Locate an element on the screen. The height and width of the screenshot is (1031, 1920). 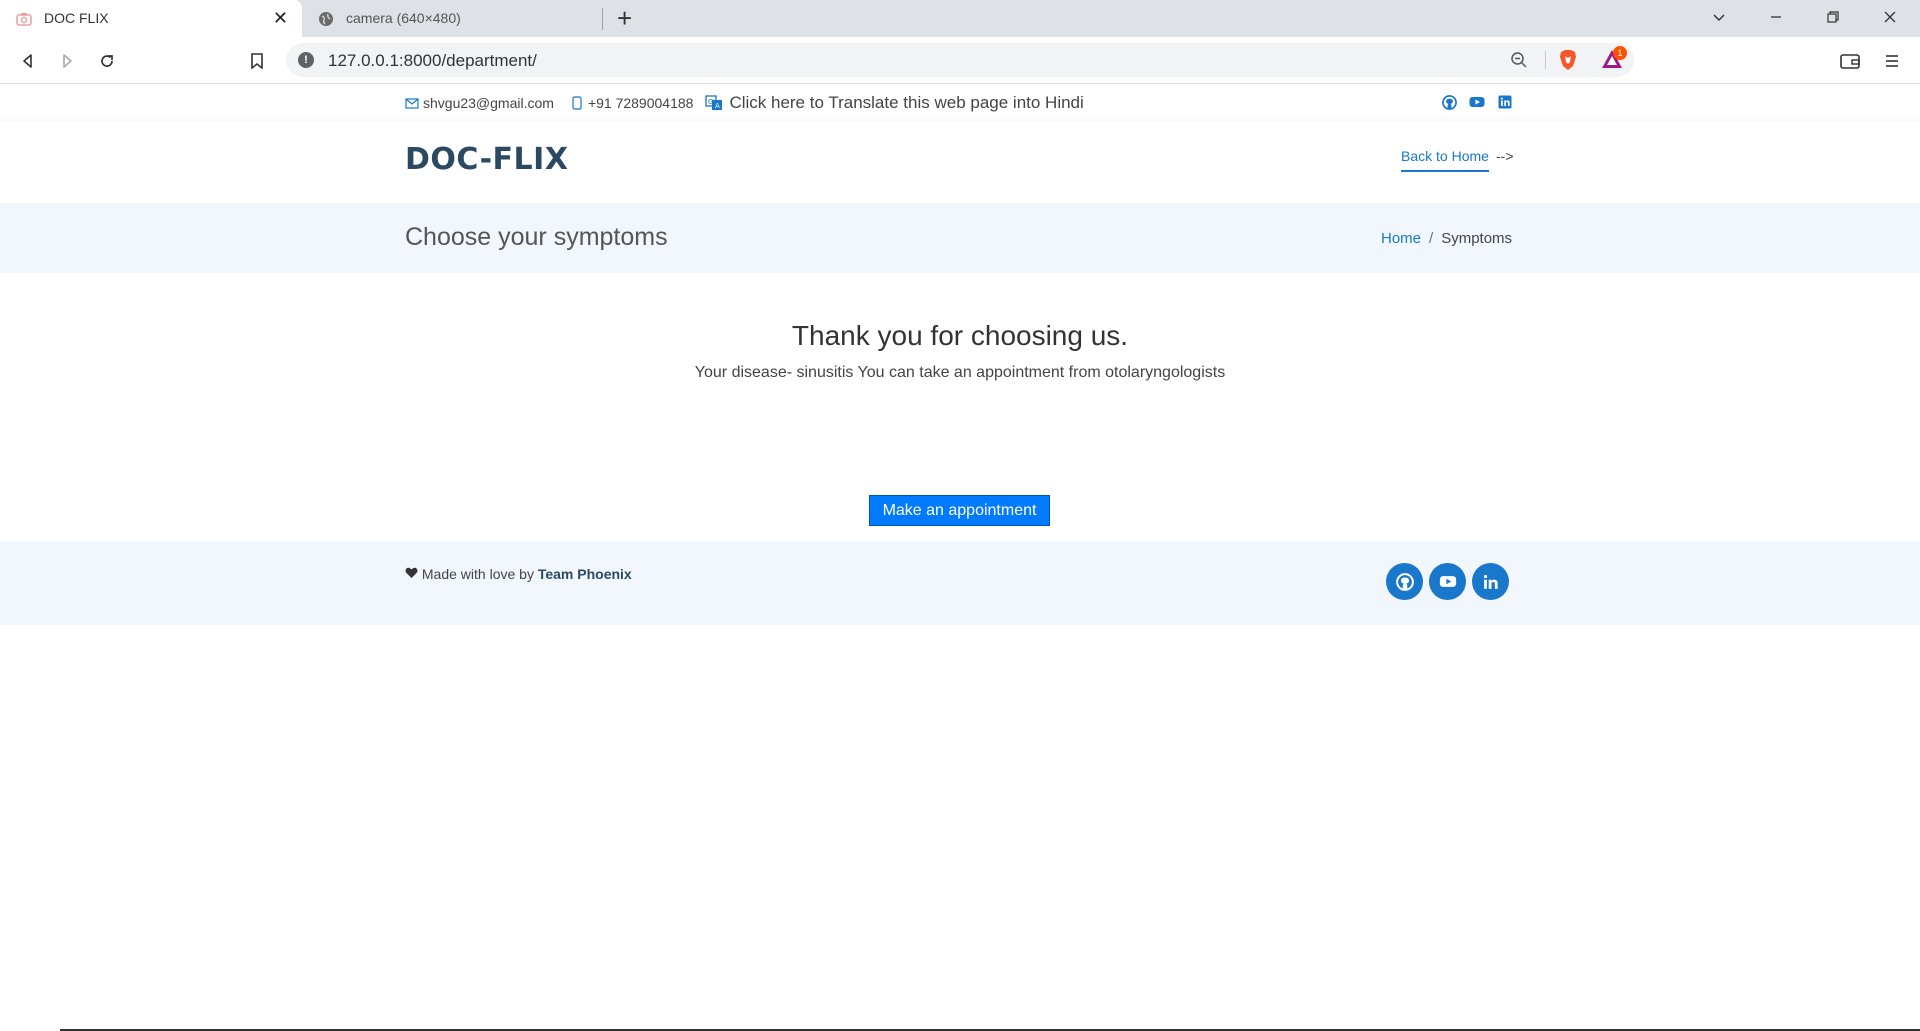
close-tab-icon: ✕ is located at coordinates (280, 18).